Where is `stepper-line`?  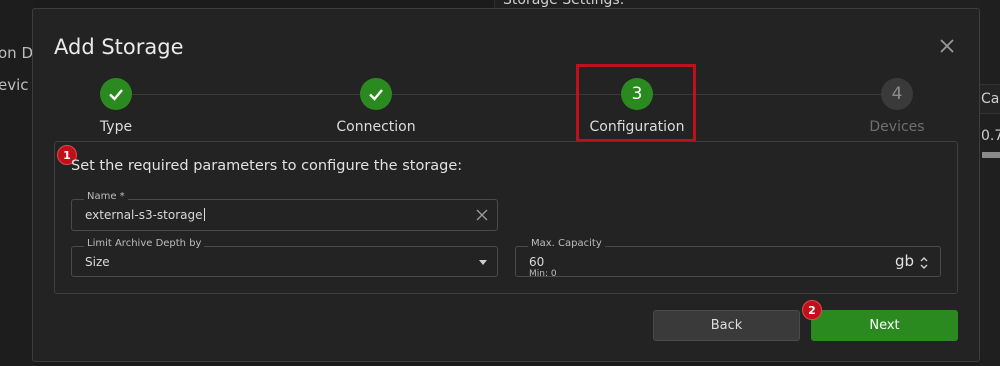 stepper-line is located at coordinates (506, 94).